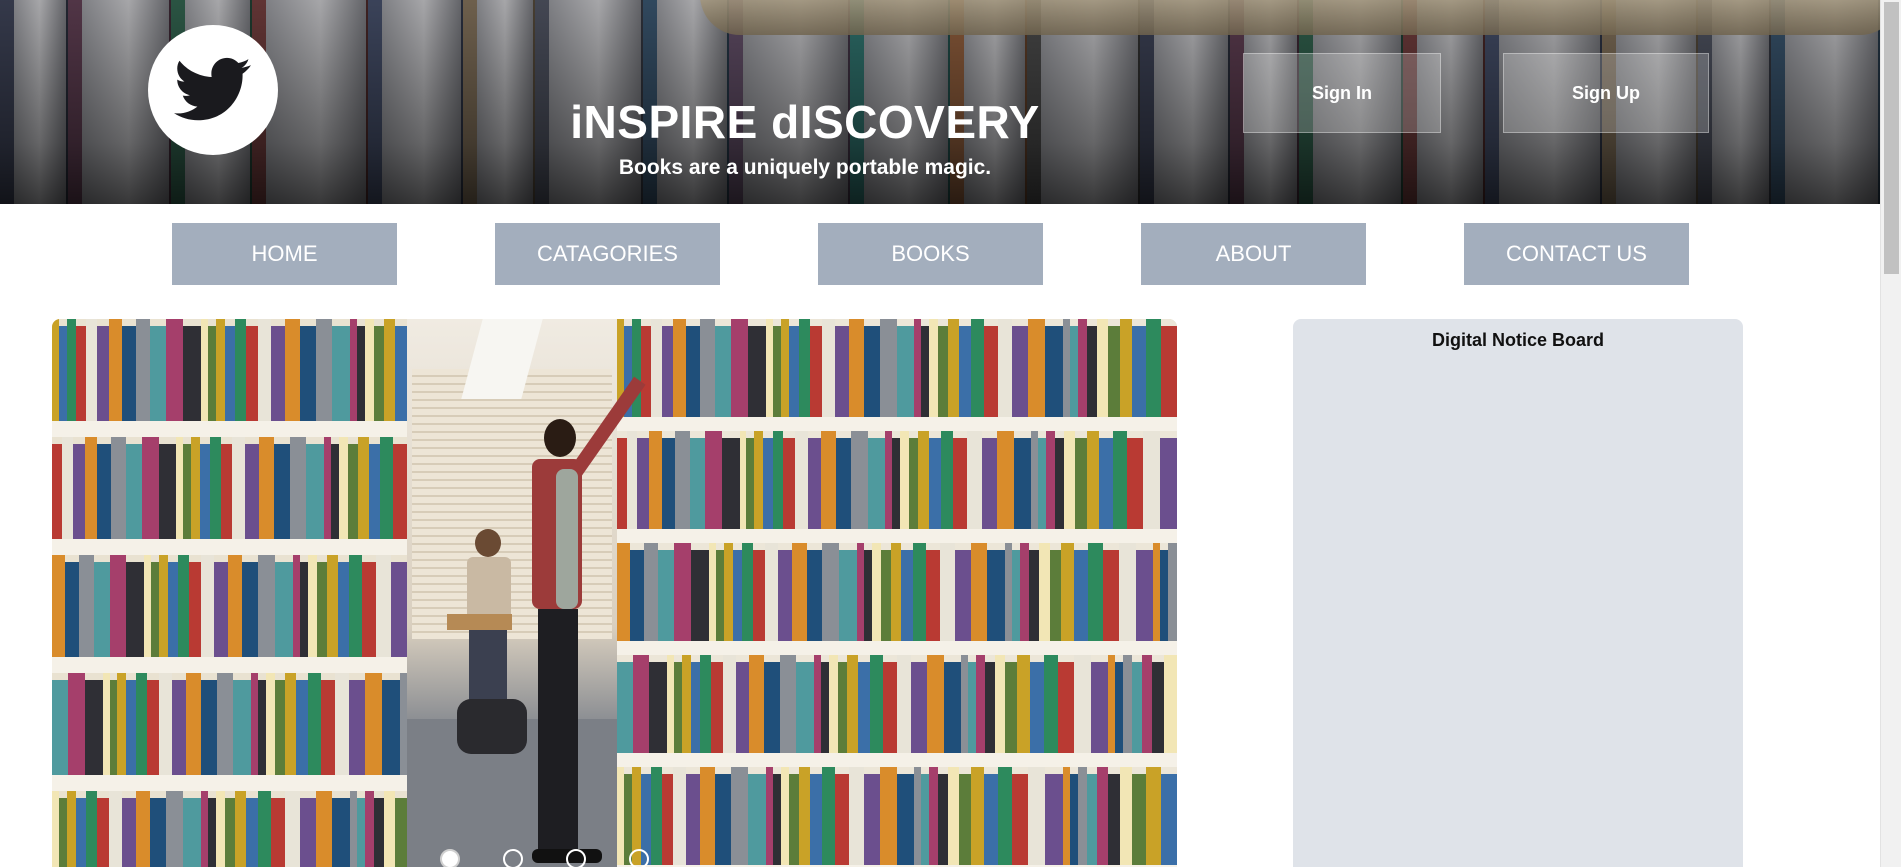  What do you see at coordinates (607, 254) in the screenshot?
I see `nav-catagories-button: CATAGORIES` at bounding box center [607, 254].